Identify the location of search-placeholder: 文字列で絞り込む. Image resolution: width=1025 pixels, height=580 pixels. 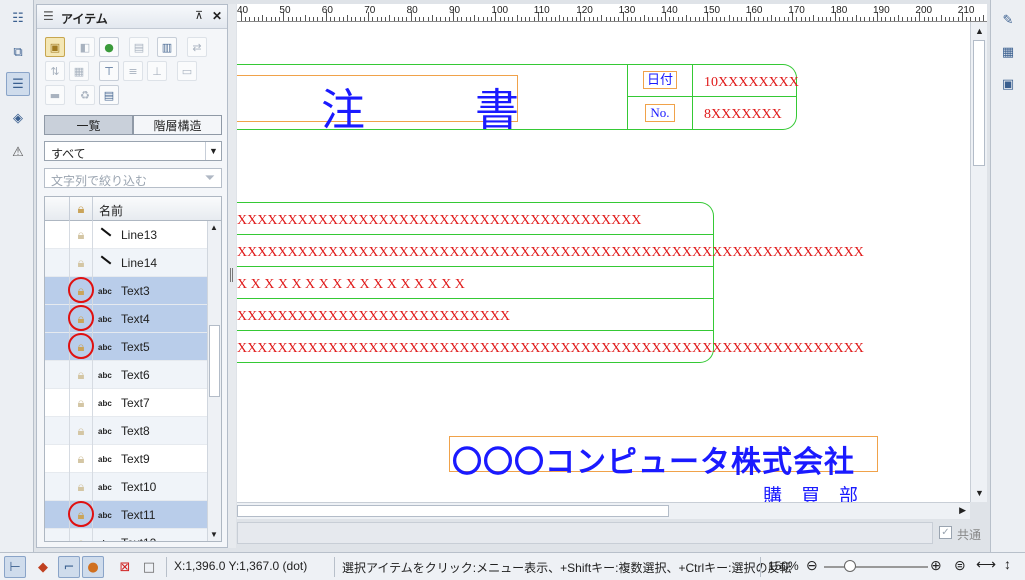
(99, 181).